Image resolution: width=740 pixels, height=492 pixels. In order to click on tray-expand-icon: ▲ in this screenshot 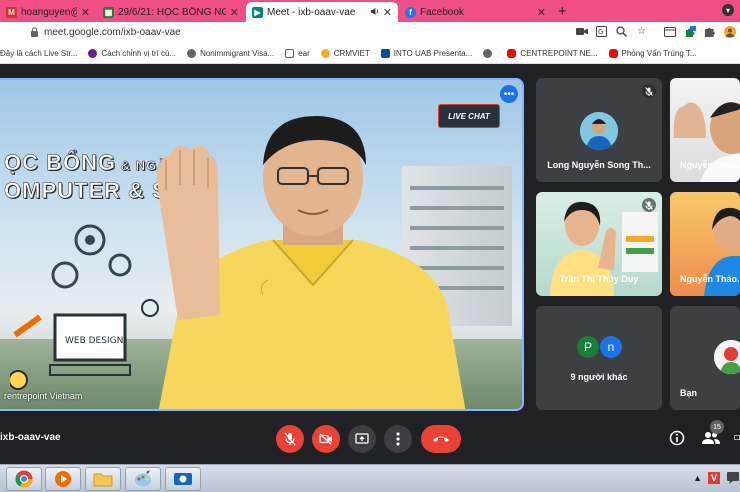, I will do `click(697, 478)`.